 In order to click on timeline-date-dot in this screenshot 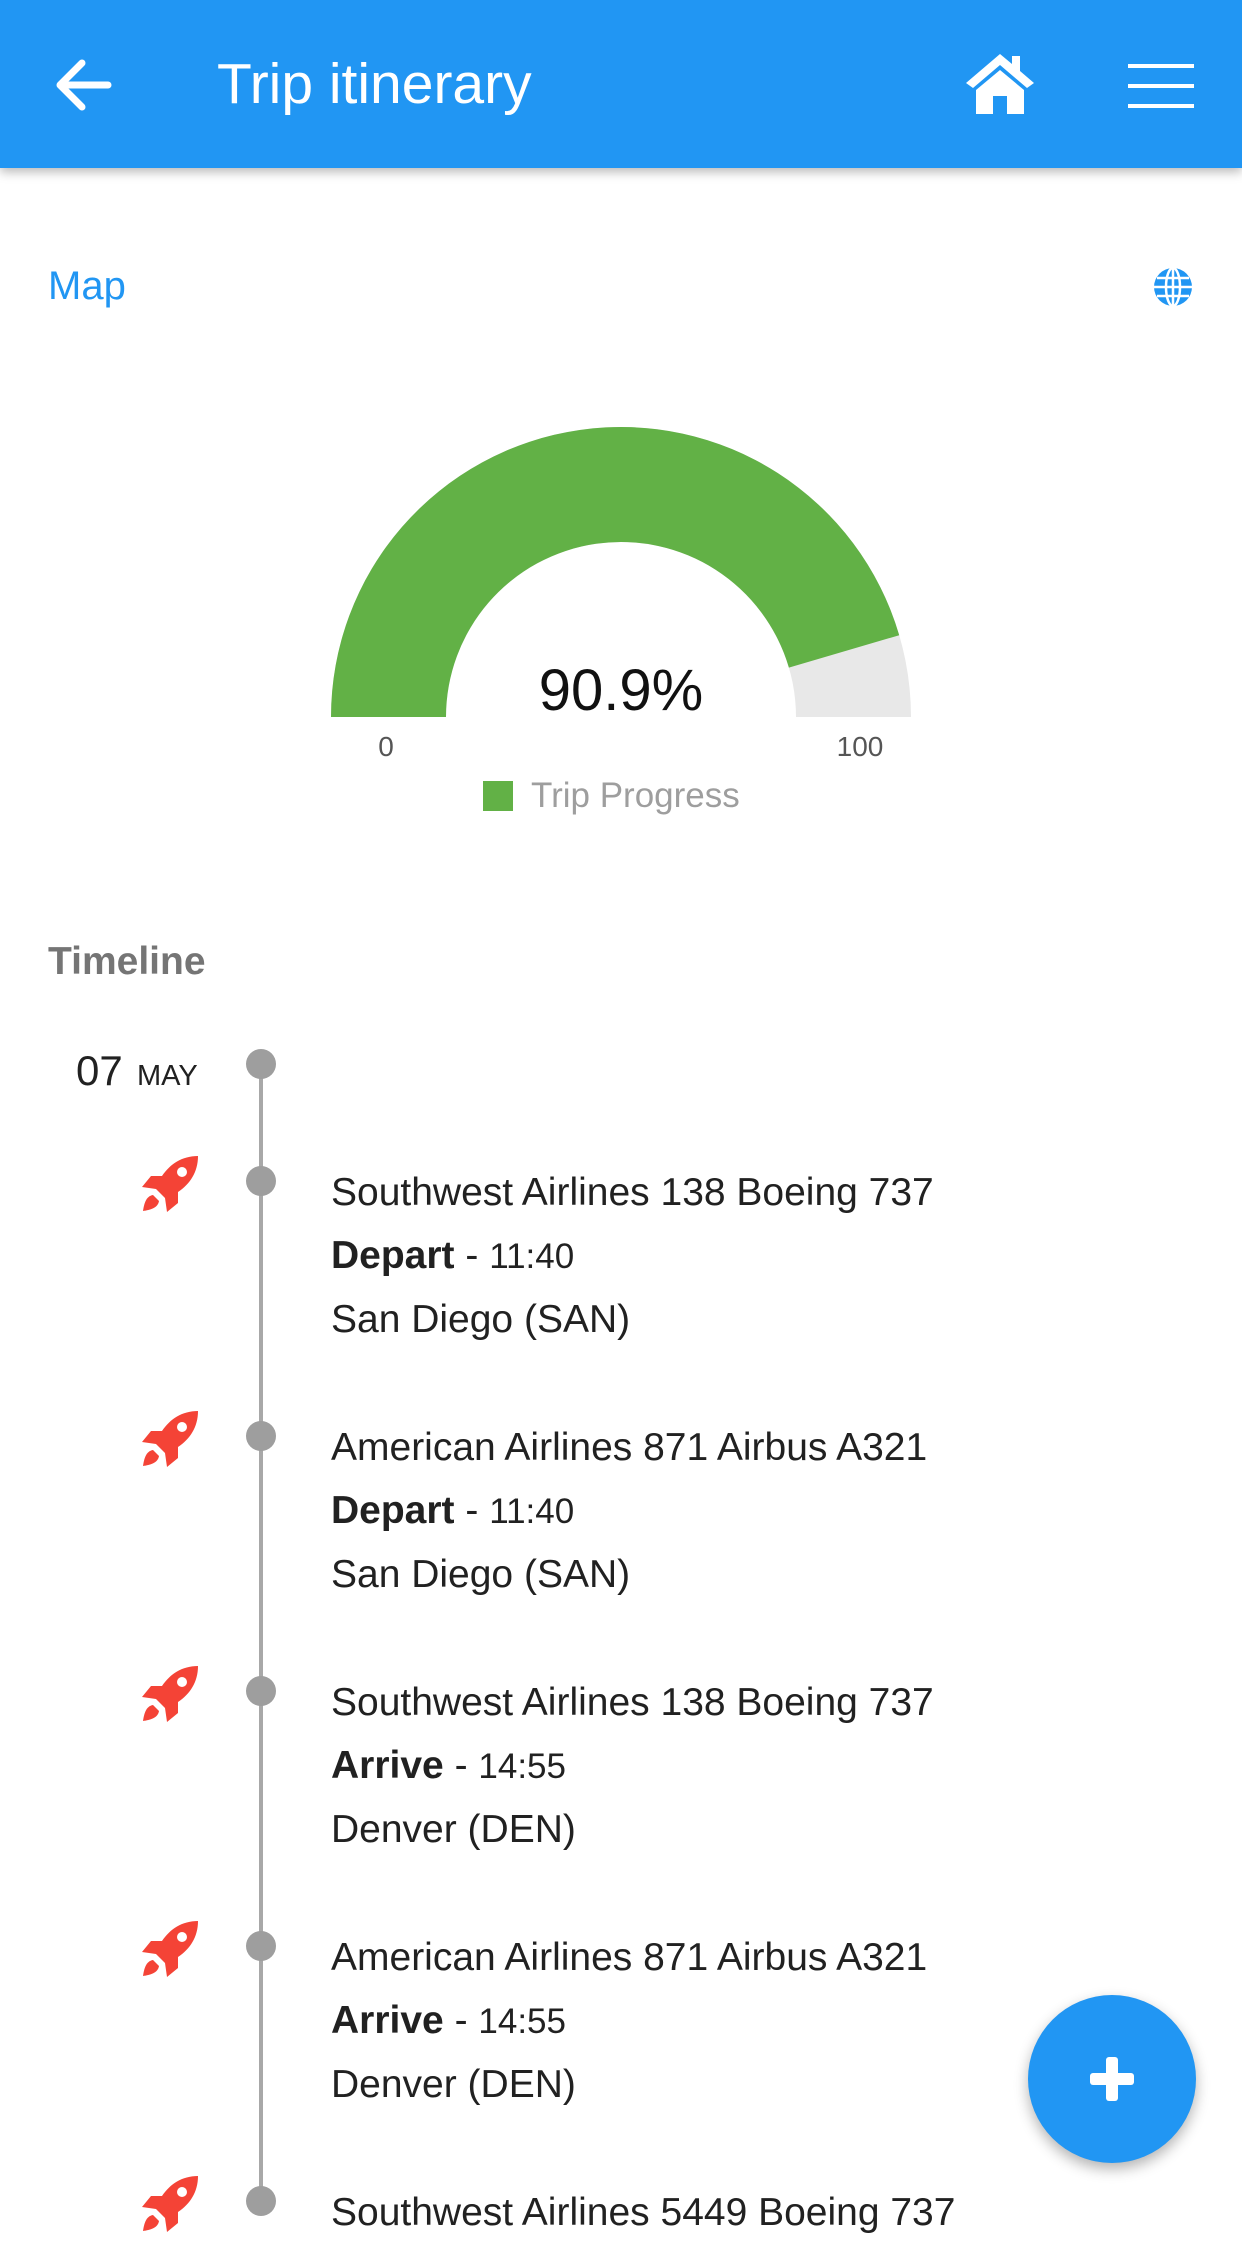, I will do `click(261, 1064)`.